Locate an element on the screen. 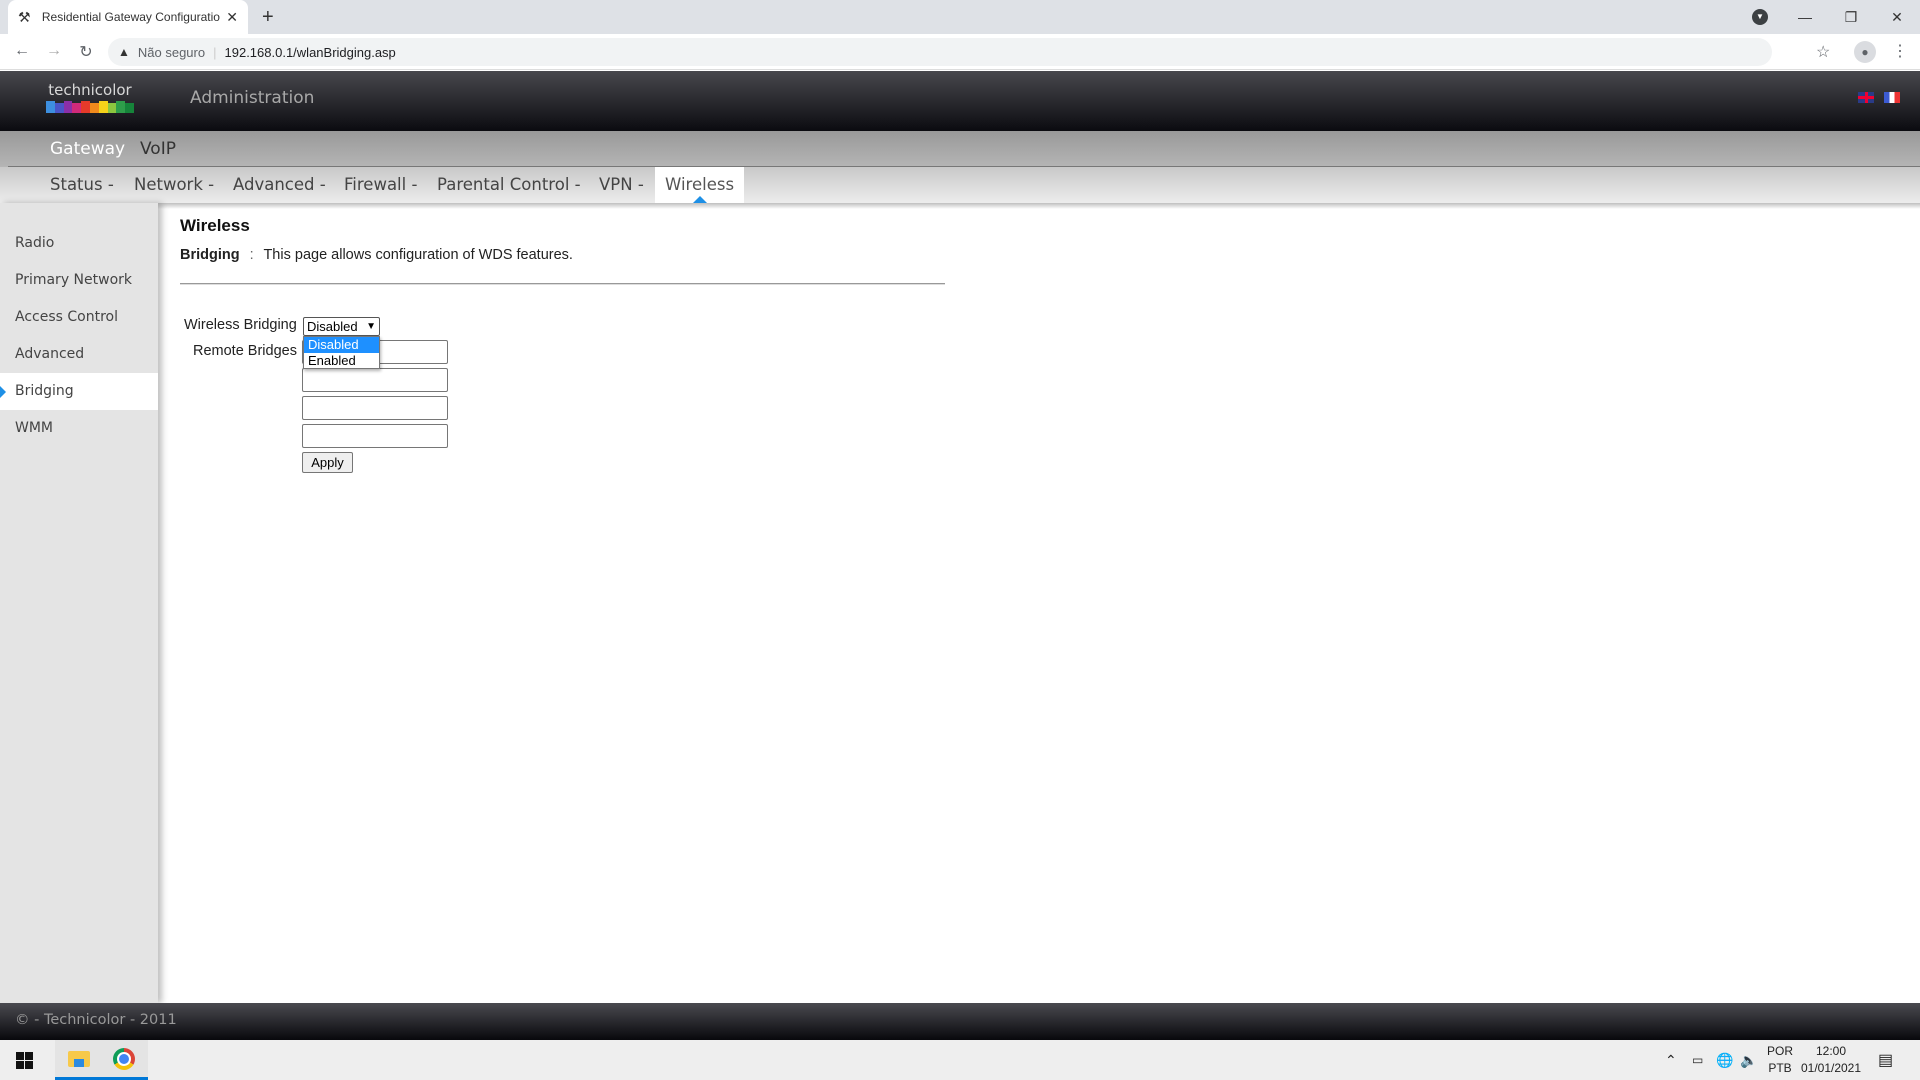 The image size is (1920, 1080). nav-wireless-label: Wireless is located at coordinates (700, 184).